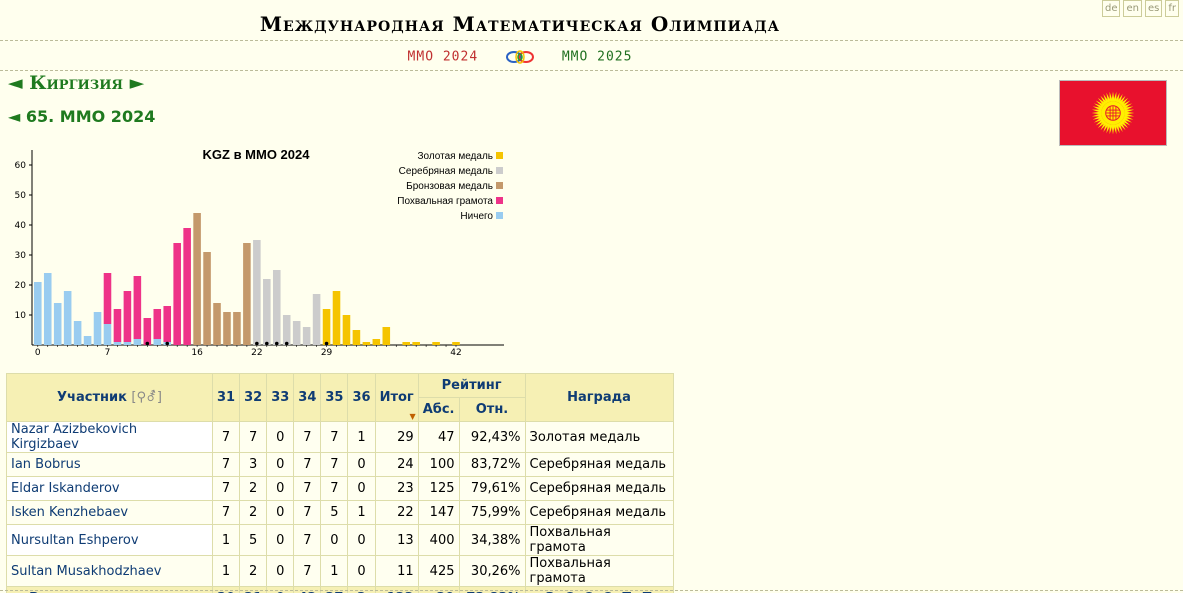  I want to click on participant-name-link: Nursultan Eshperov, so click(109, 540).